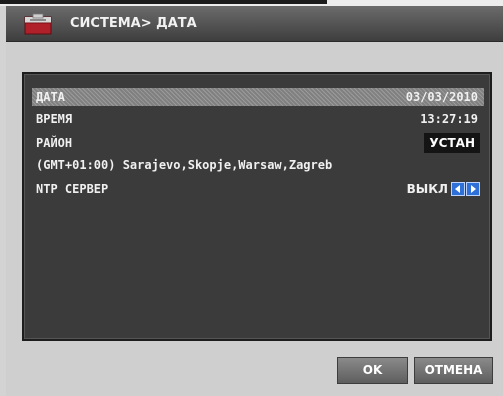 The width and height of the screenshot is (503, 396). What do you see at coordinates (54, 143) in the screenshot?
I see `zone-label: РАЙОН` at bounding box center [54, 143].